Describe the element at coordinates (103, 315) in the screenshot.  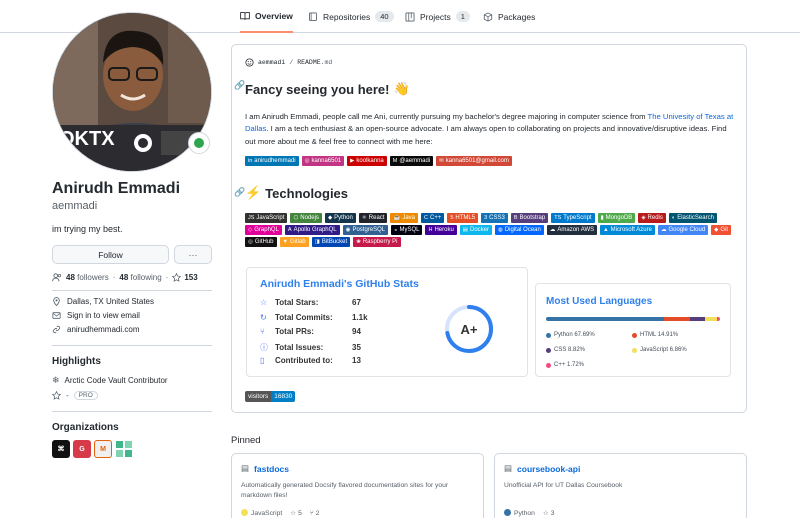
I see `email-text: Sign in to view email` at that location.